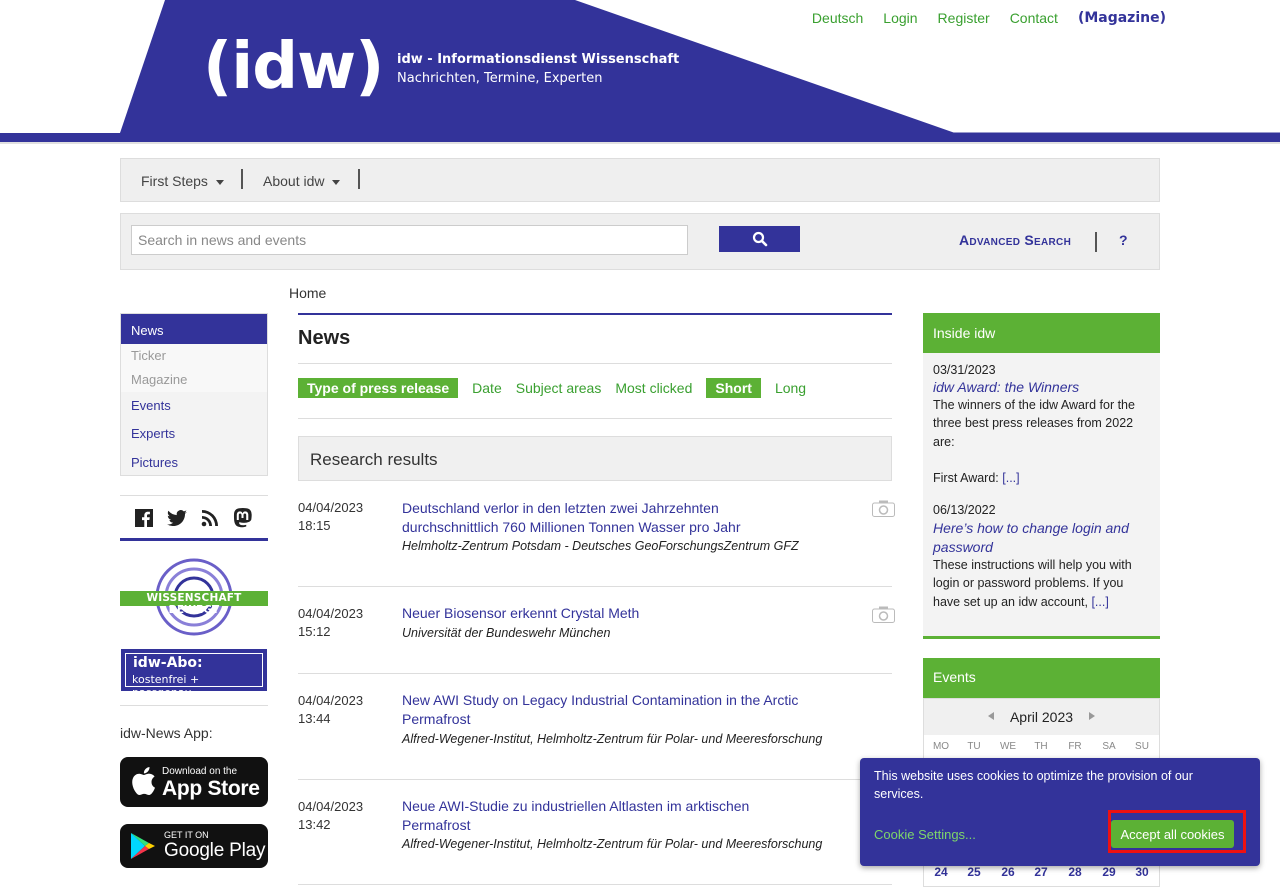 The image size is (1280, 887). I want to click on inside-date: 06/13/2022, so click(964, 510).